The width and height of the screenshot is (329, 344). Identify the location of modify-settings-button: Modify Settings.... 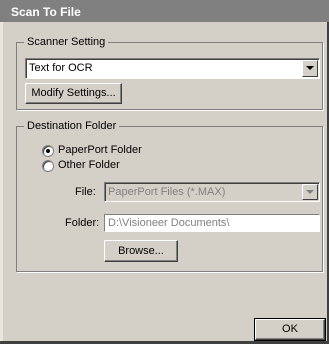
(73, 93).